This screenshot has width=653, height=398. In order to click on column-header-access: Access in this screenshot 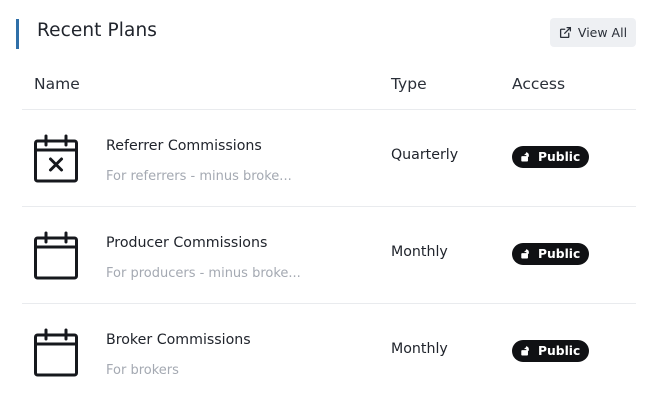, I will do `click(538, 84)`.